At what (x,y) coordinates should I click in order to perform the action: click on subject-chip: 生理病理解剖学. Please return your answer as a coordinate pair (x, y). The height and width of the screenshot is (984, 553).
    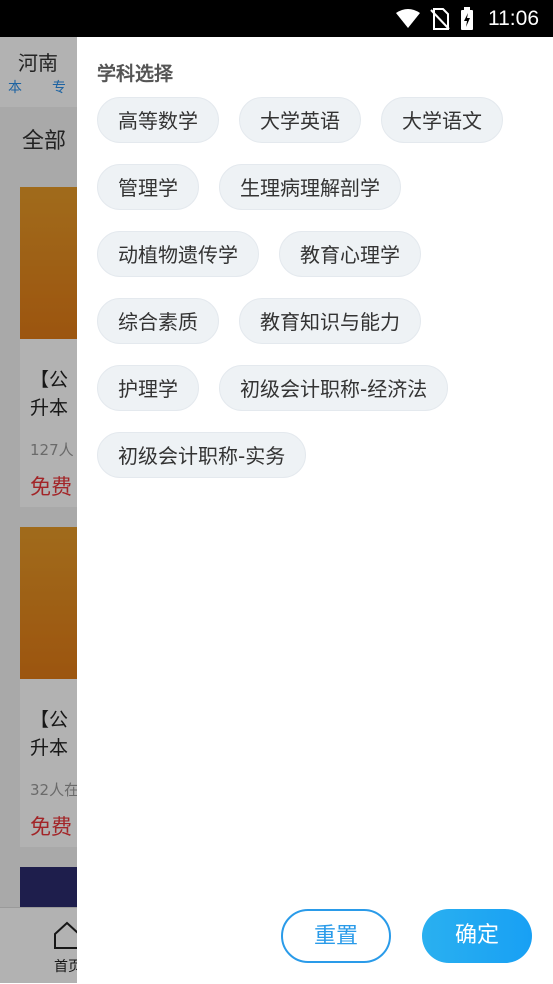
    Looking at the image, I should click on (310, 187).